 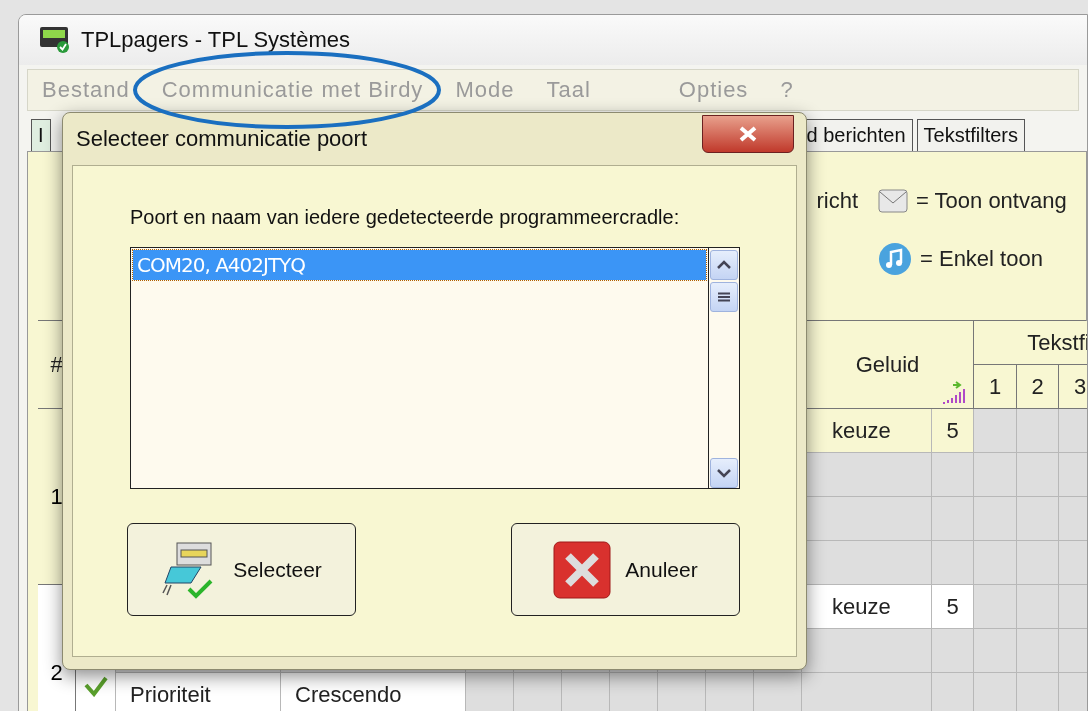 I want to click on close-button, so click(x=748, y=134).